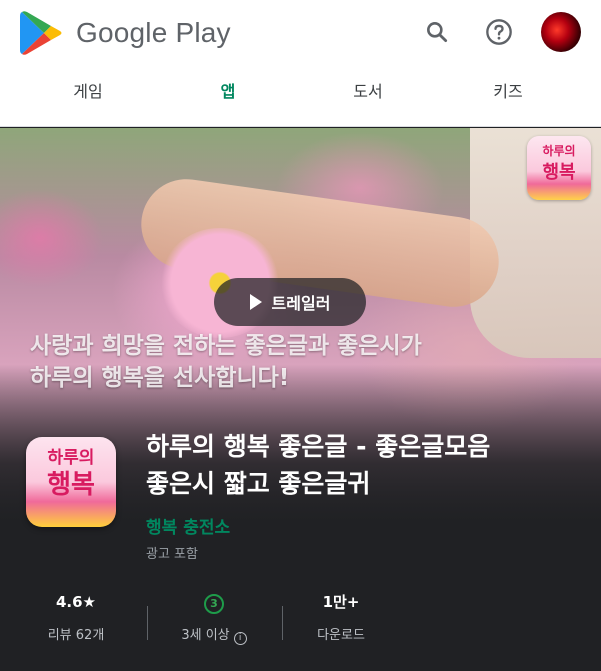 The height and width of the screenshot is (671, 601). Describe the element at coordinates (318, 446) in the screenshot. I see `app-title-line-1: 하루의 행복 좋은글 - 좋은글모음` at that location.